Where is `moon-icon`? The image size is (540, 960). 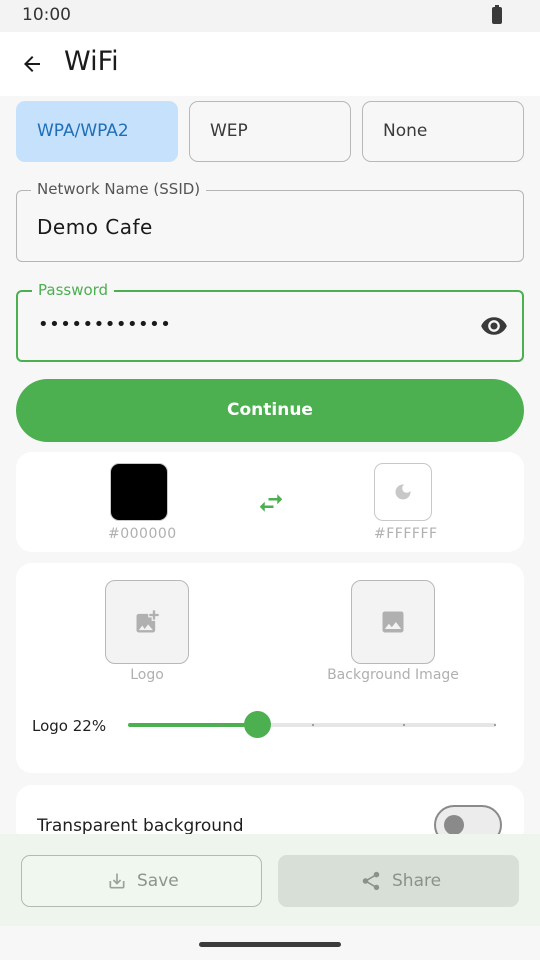 moon-icon is located at coordinates (403, 492).